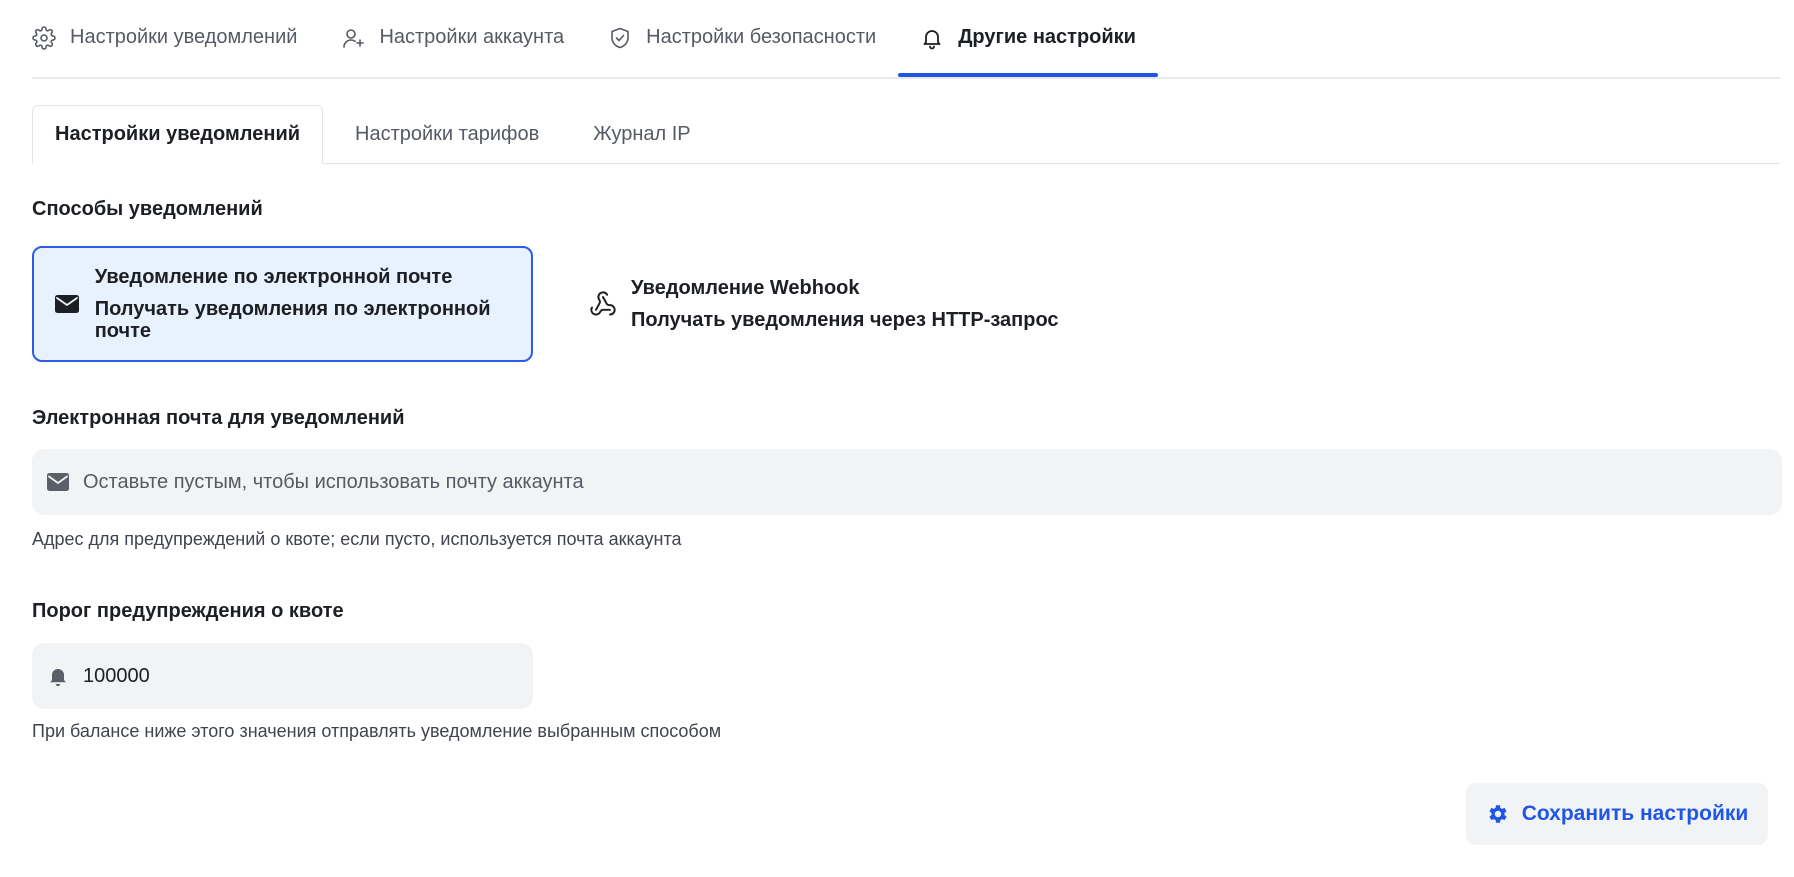  Describe the element at coordinates (1635, 813) in the screenshot. I see `save-button-label: Сохранить настройки` at that location.